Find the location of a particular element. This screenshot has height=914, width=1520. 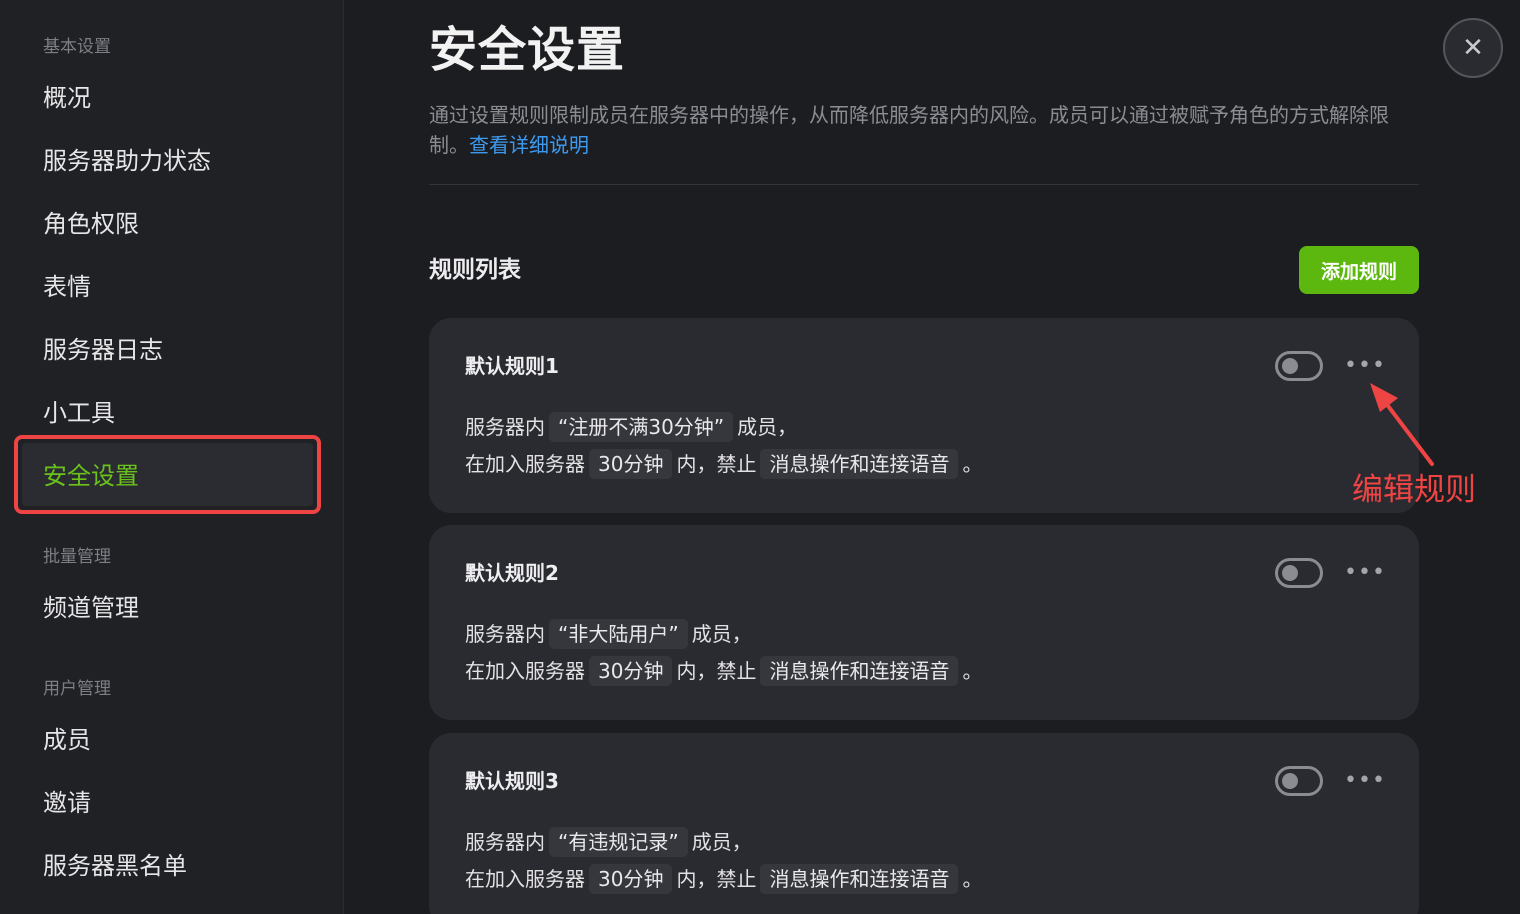

rule-condition-line: 服务器内 “有违规记录” 成员， is located at coordinates (608, 842).